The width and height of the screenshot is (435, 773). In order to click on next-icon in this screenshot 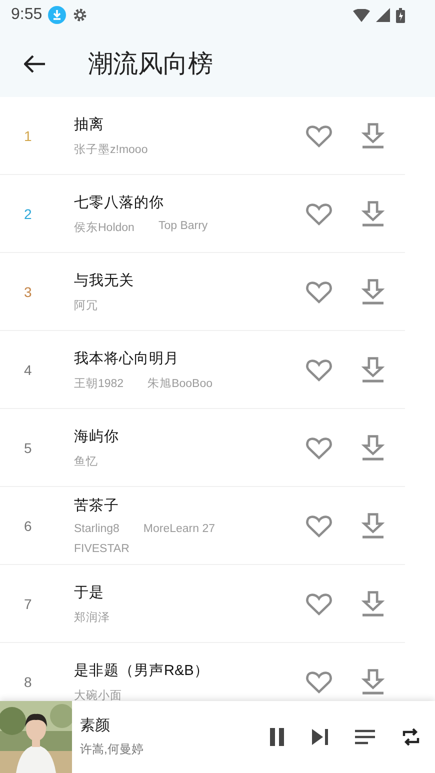, I will do `click(320, 737)`.